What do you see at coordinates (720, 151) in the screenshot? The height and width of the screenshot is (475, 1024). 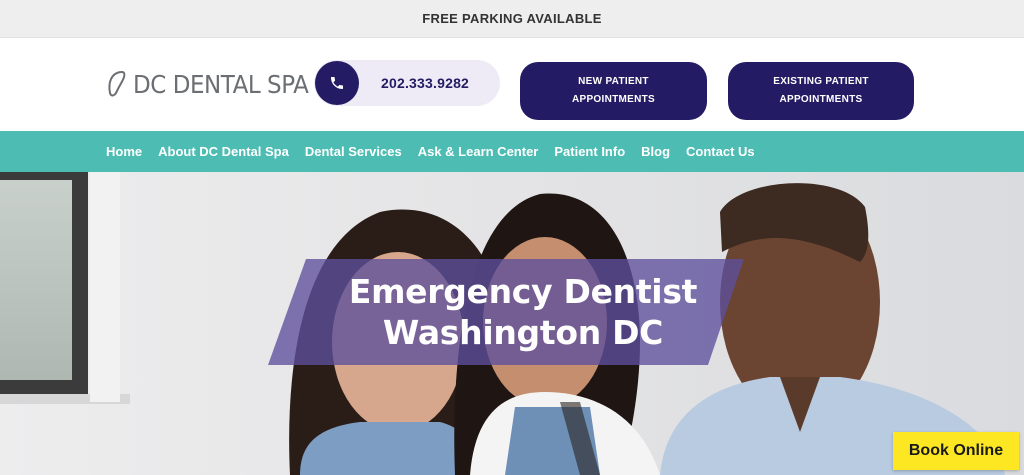 I see `nav-item-contact: Contact Us` at bounding box center [720, 151].